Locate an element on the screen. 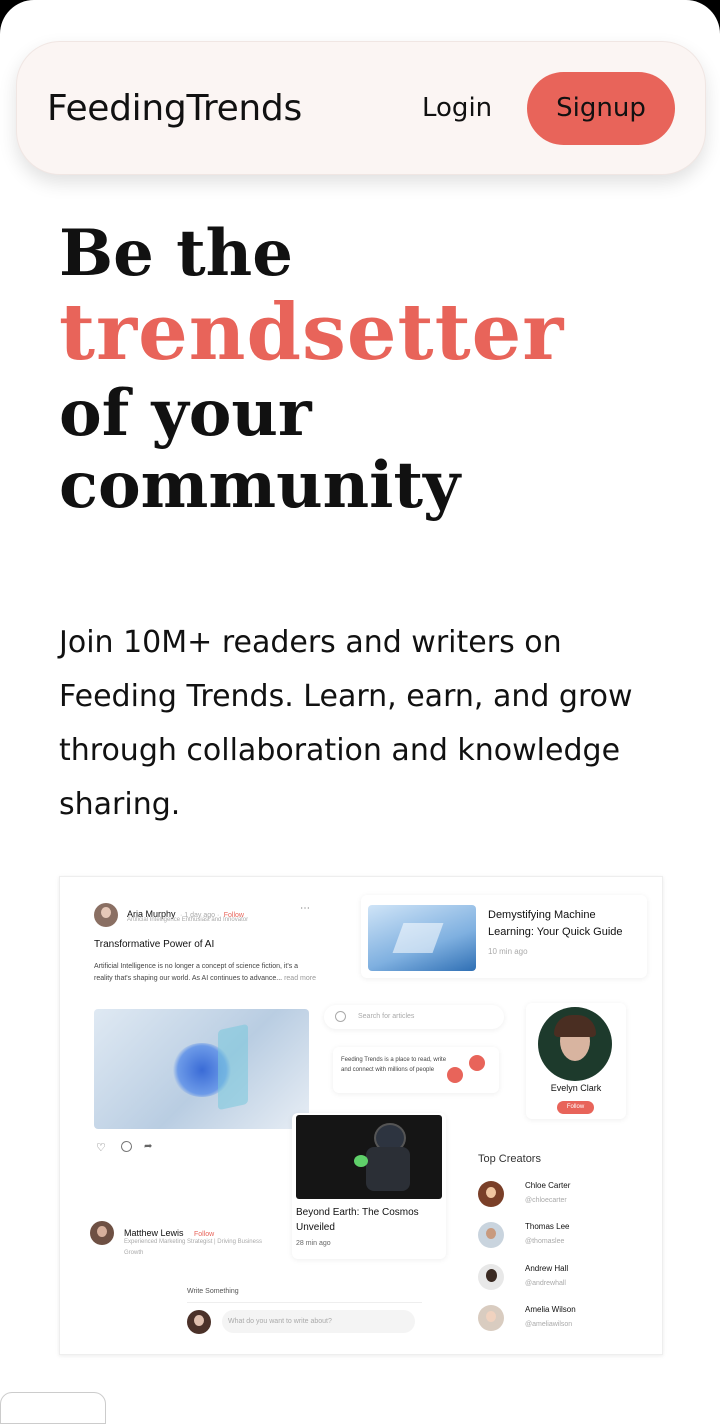 This screenshot has width=720, height=1424. window-top is located at coordinates (360, 30).